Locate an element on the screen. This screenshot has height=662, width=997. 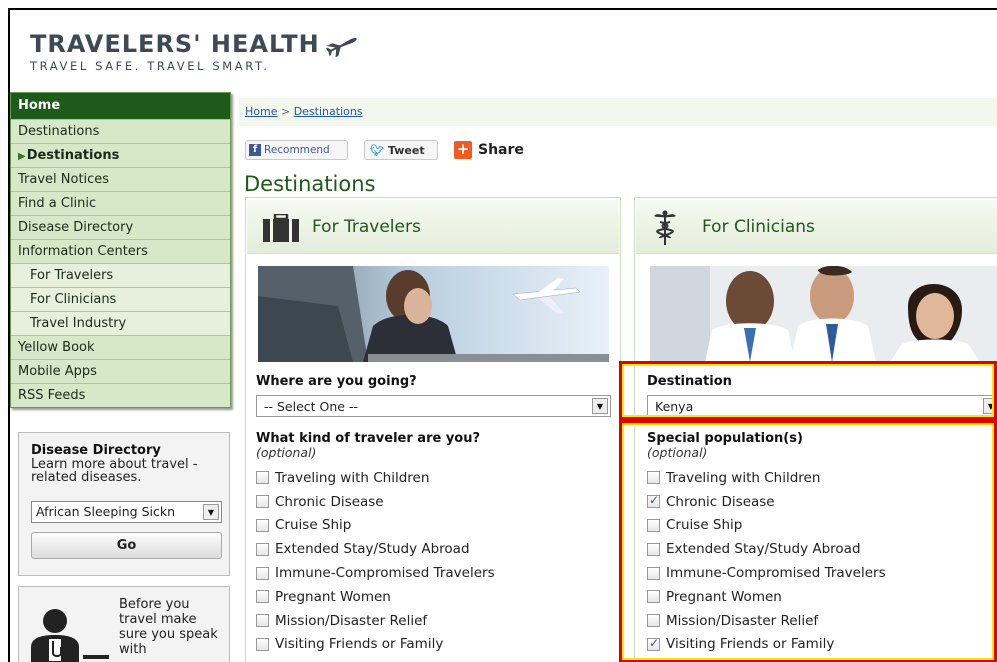
sidebar-item-label: Mobile Apps is located at coordinates (57, 371).